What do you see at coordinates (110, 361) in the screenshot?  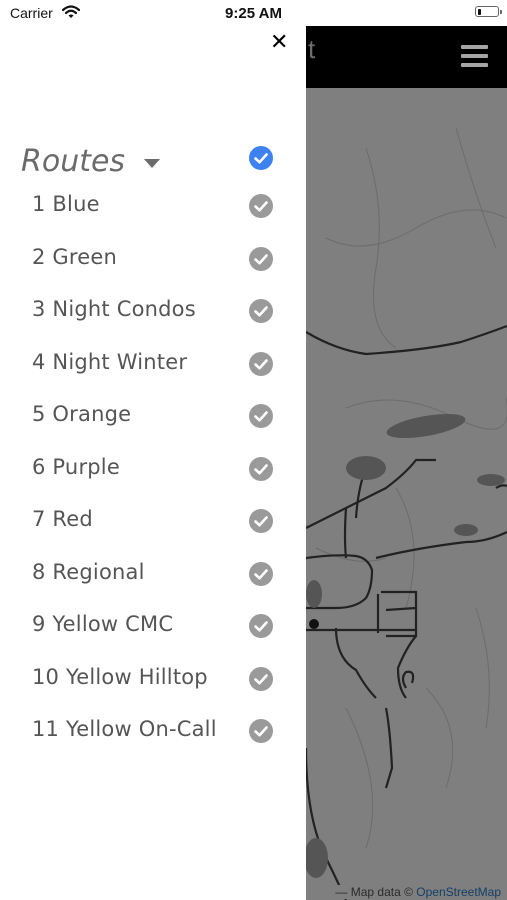 I see `route-label: 4 Night Winter` at bounding box center [110, 361].